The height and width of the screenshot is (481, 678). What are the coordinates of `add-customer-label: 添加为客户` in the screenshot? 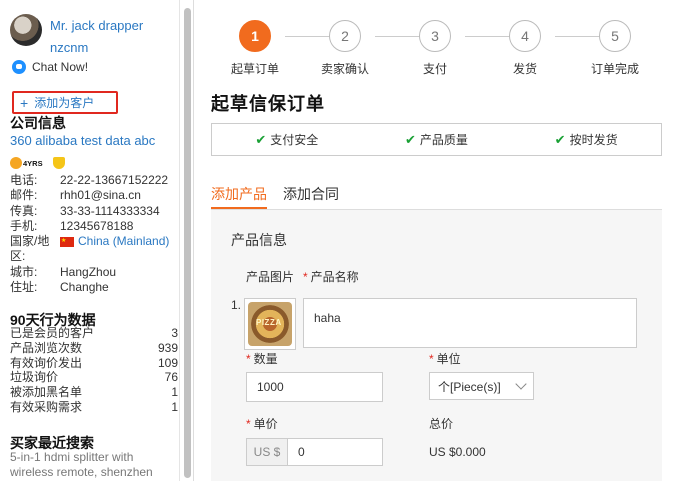 It's located at (64, 103).